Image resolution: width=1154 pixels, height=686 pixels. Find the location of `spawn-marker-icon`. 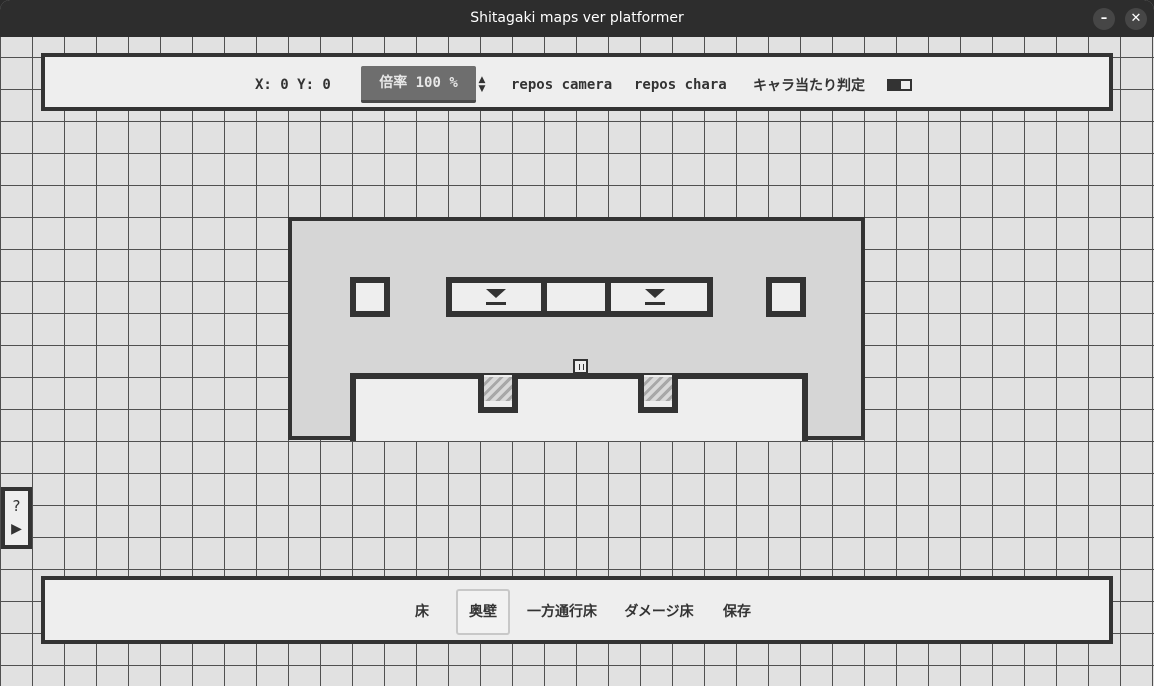

spawn-marker-icon is located at coordinates (580, 366).